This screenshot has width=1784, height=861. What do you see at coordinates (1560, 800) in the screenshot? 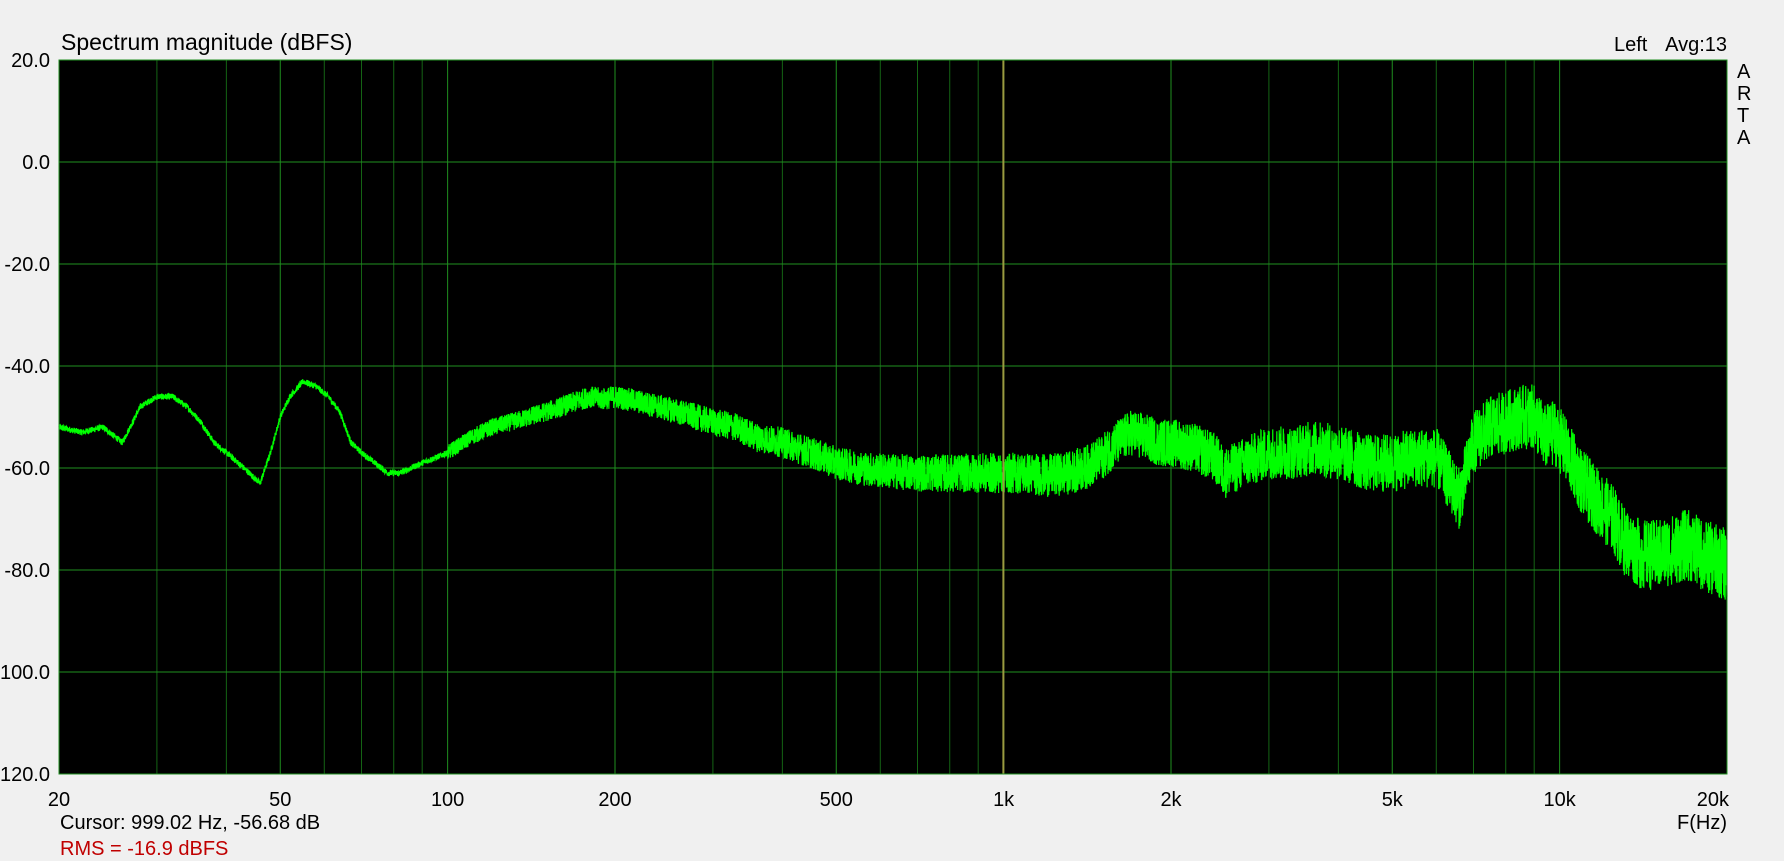
I see `x-tick-label: 10k` at bounding box center [1560, 800].